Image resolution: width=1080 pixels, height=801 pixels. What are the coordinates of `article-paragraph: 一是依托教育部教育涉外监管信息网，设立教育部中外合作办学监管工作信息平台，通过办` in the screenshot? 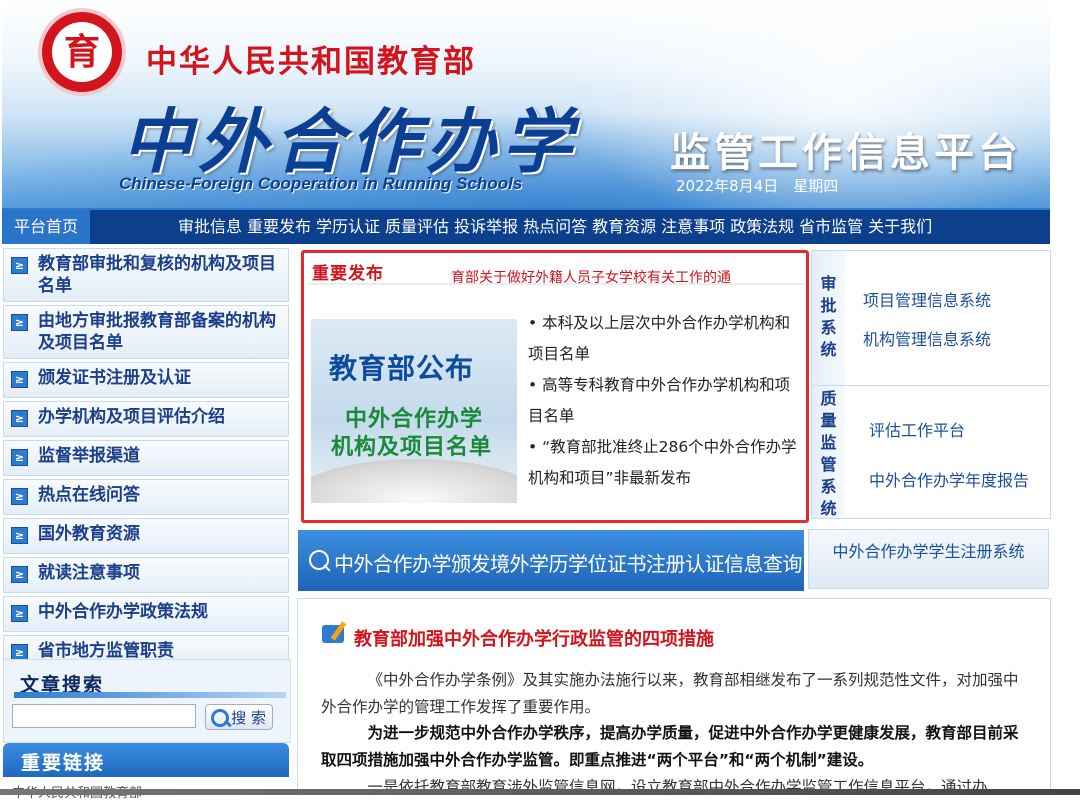 It's located at (677, 787).